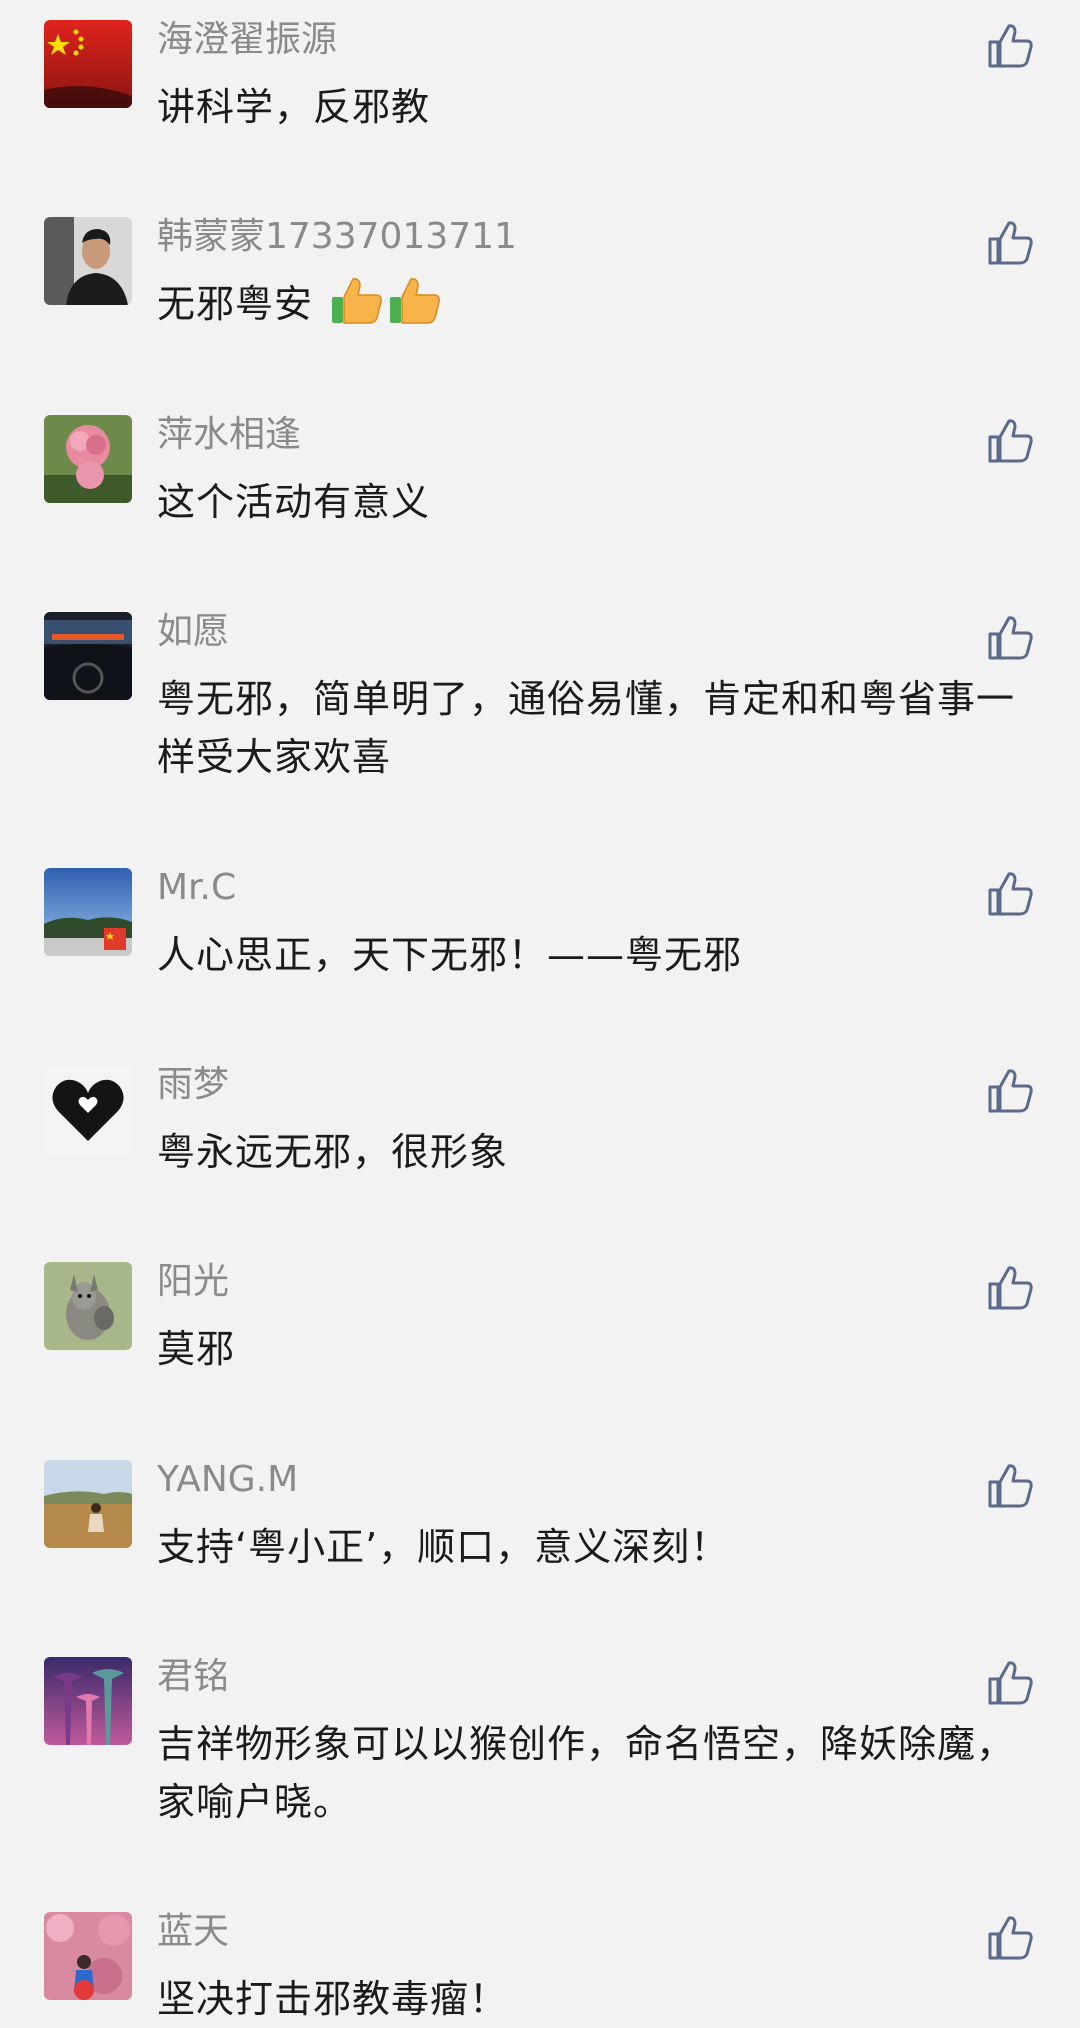 This screenshot has height=2028, width=1080. I want to click on comment-nickname: YANG.M, so click(227, 1480).